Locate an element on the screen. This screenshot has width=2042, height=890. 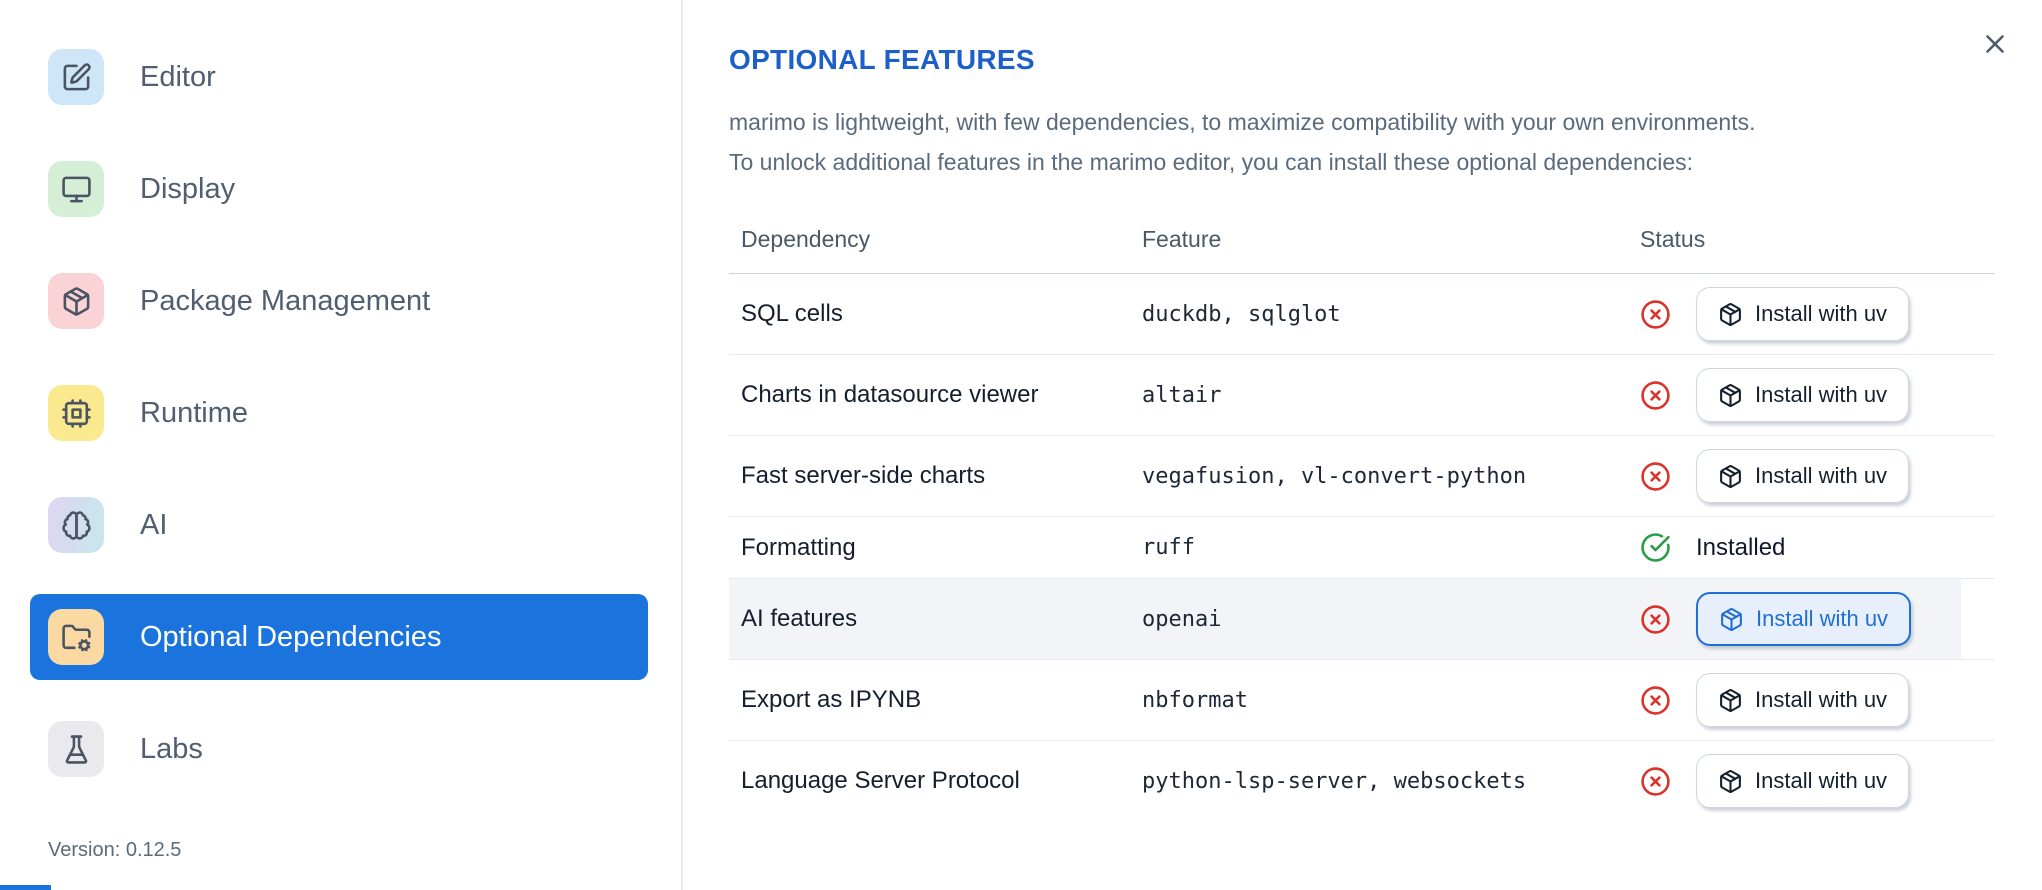
dependency-cell: Charts in datasource viewer is located at coordinates (890, 394).